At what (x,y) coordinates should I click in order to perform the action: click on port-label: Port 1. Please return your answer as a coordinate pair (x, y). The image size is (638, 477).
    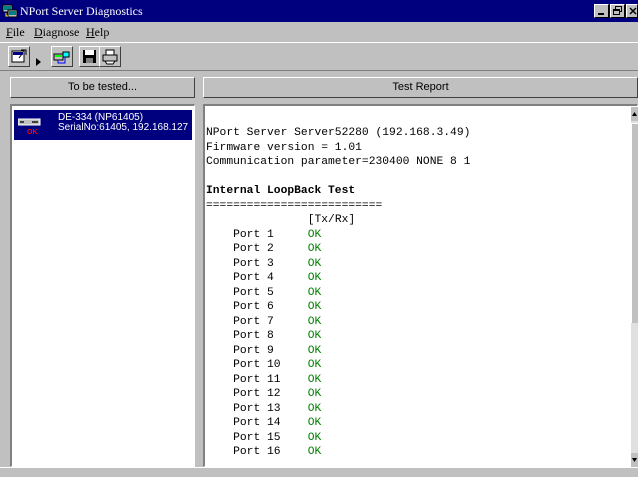
    Looking at the image, I should click on (253, 234).